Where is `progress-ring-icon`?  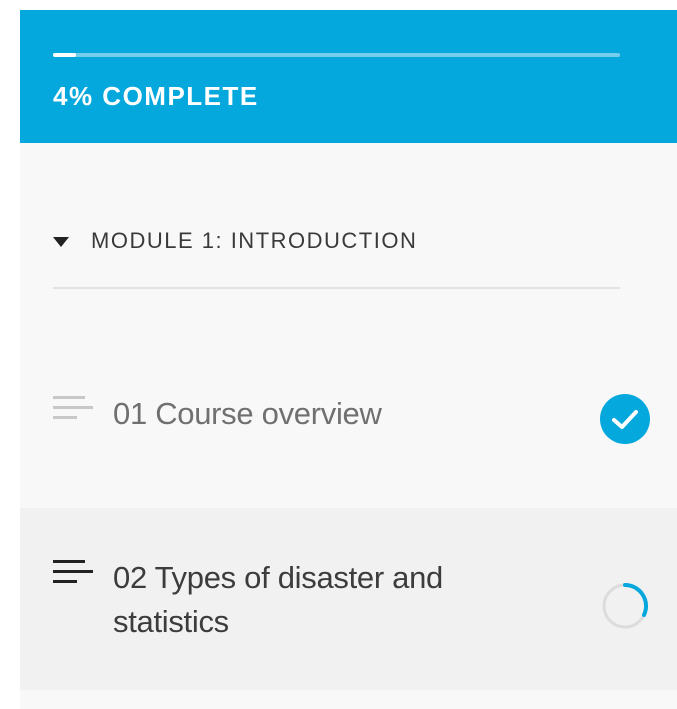
progress-ring-icon is located at coordinates (625, 605).